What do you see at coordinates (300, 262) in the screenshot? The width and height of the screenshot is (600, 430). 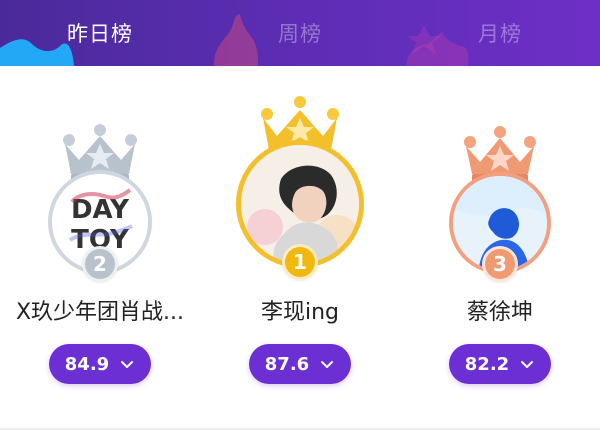 I see `rank-badge: 1` at bounding box center [300, 262].